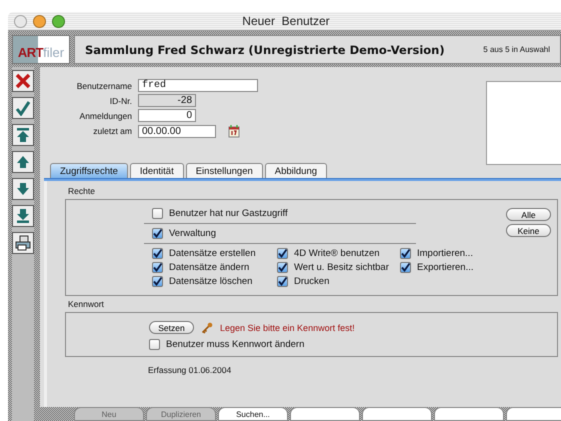 The width and height of the screenshot is (561, 421). What do you see at coordinates (212, 253) in the screenshot?
I see `checkbox-label: Datensätze erstellen` at bounding box center [212, 253].